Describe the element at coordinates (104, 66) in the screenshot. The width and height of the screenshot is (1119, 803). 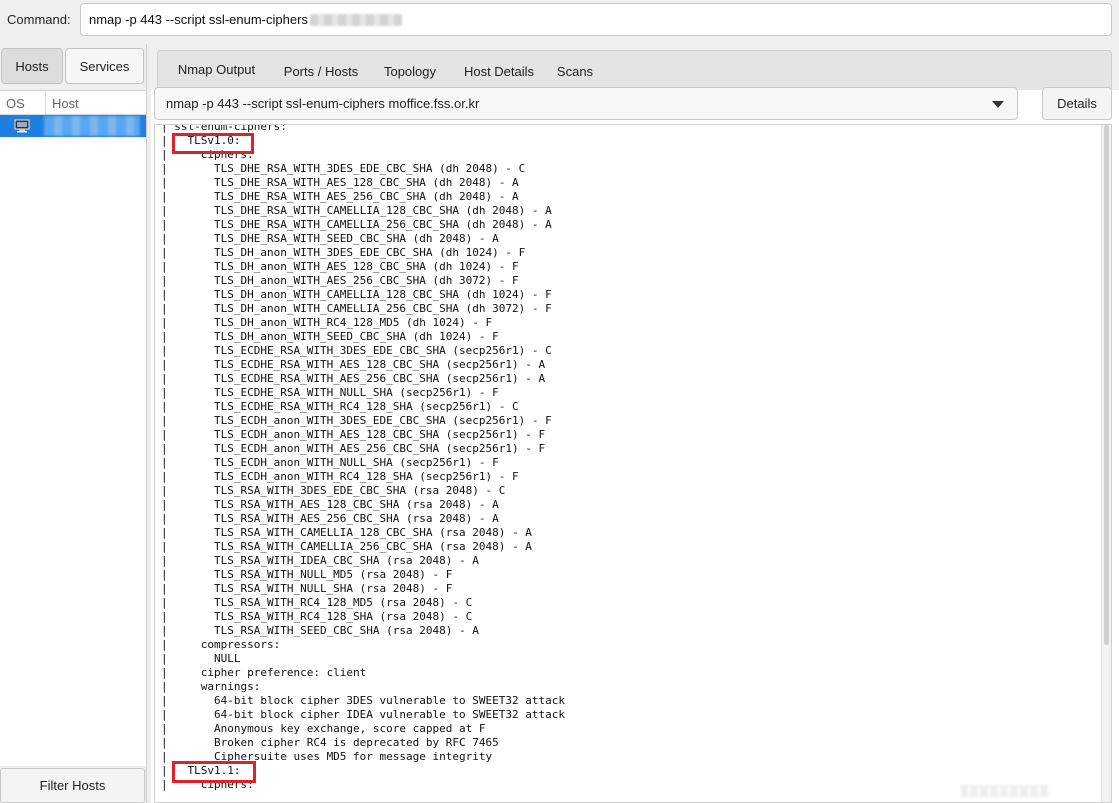
I see `services-tab: Services` at that location.